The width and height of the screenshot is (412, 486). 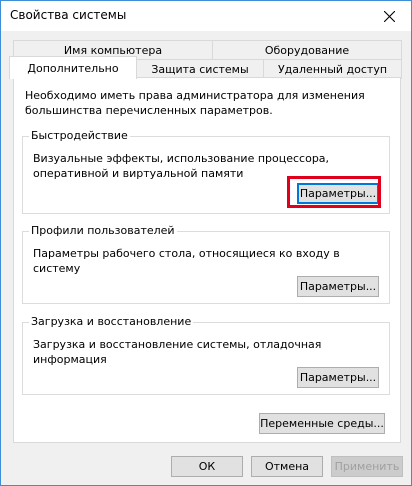 I want to click on highlight-annotation, so click(x=334, y=192).